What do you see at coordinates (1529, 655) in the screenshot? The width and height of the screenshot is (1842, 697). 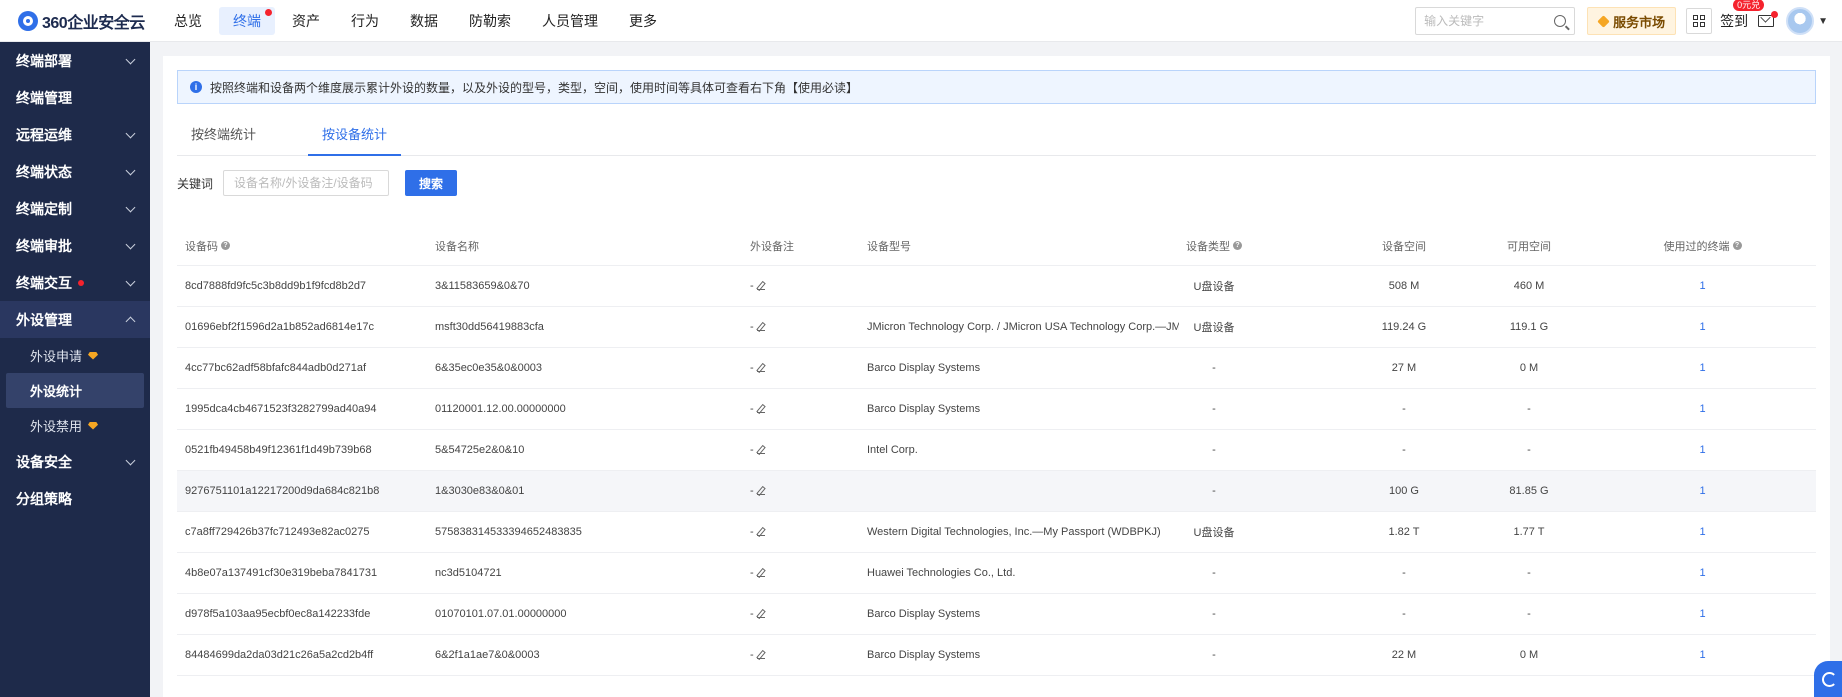 I see `cell-free: 0 M` at bounding box center [1529, 655].